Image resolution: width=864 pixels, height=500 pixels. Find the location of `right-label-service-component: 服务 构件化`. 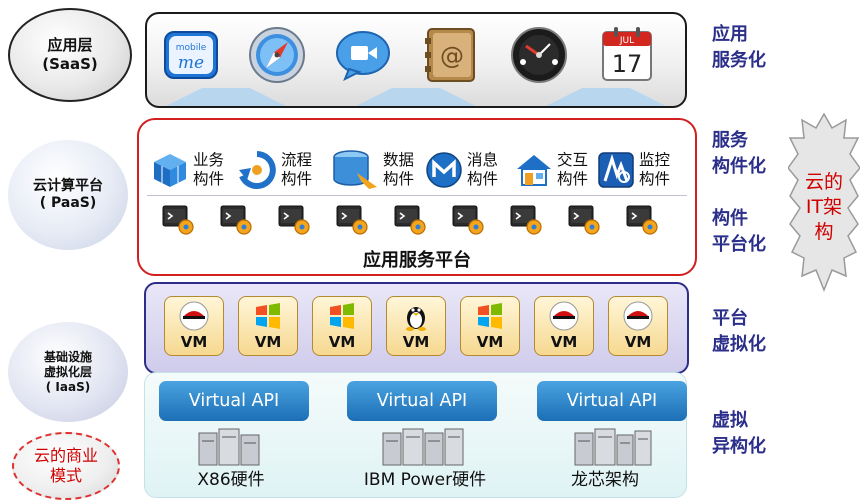

right-label-service-component: 服务 构件化 is located at coordinates (739, 154).